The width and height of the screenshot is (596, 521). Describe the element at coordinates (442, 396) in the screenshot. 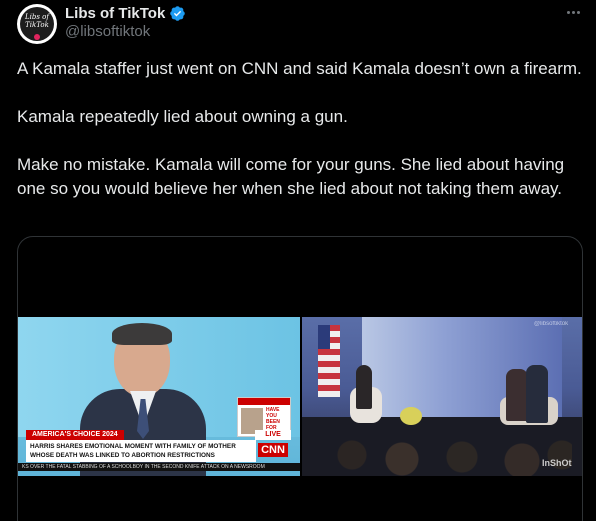

I see `stage-panel: @libsoftiktok InShOt` at that location.